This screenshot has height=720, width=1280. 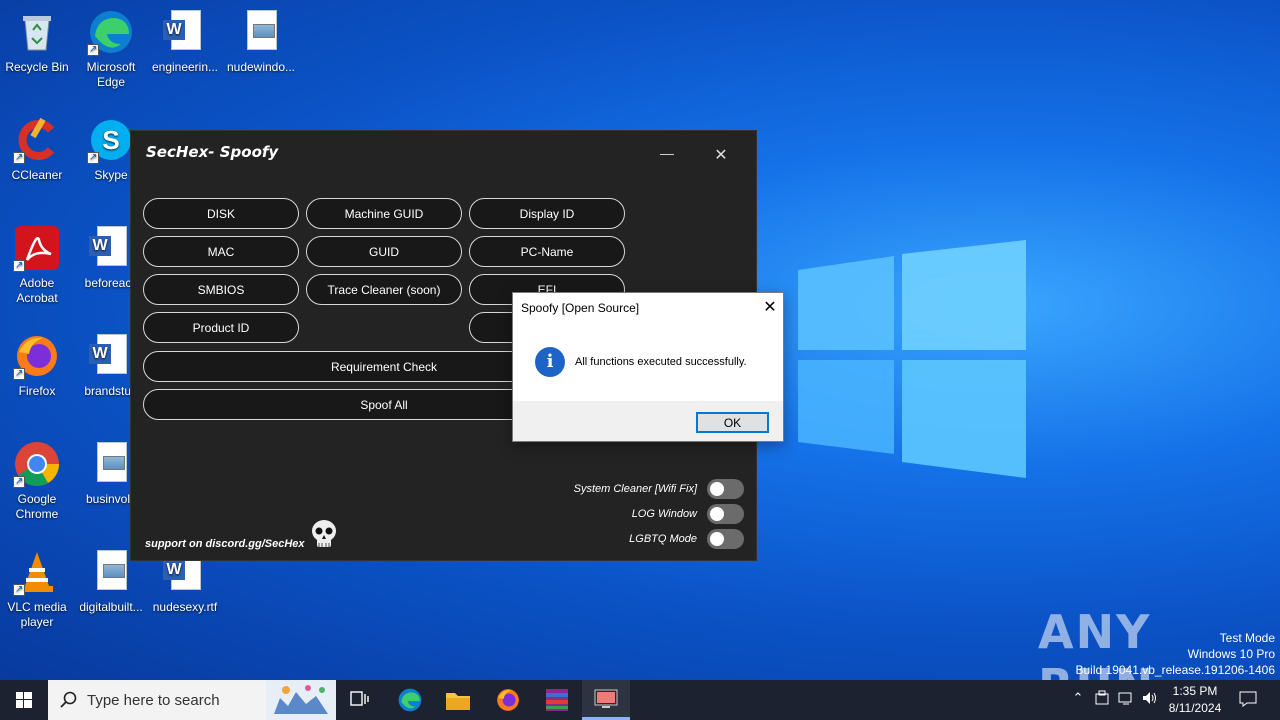 I want to click on task-view-button, so click(x=360, y=700).